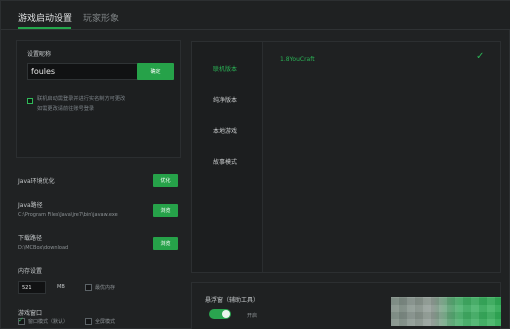 The height and width of the screenshot is (329, 510). I want to click on browse-java-button: 浏览, so click(165, 210).